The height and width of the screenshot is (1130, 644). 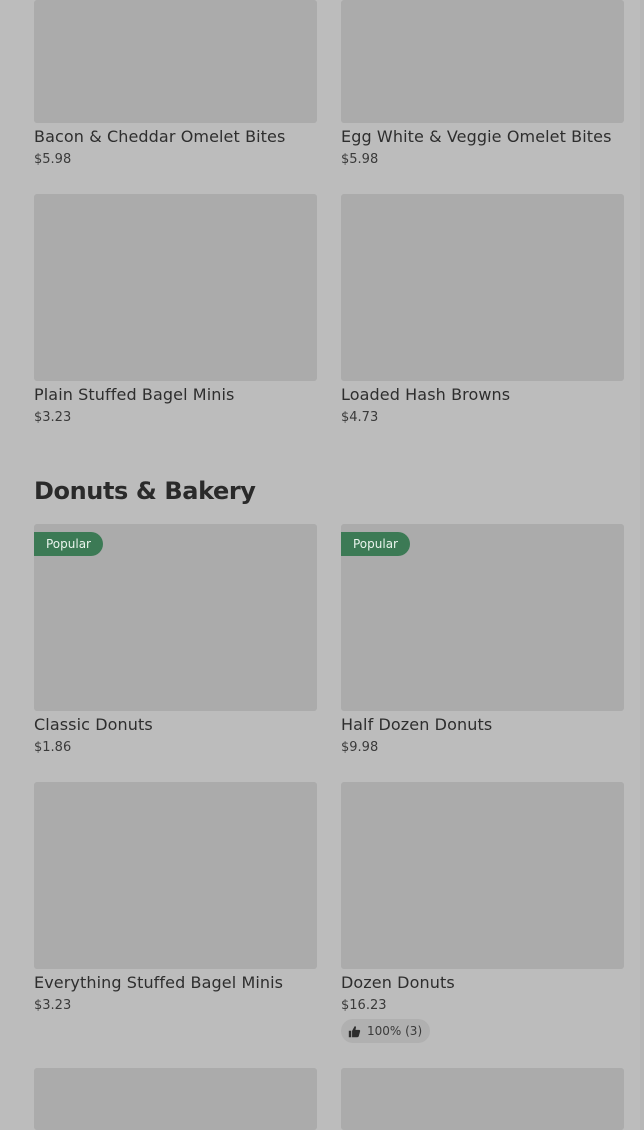 I want to click on menu-item-card: Dozen Donuts $16.23 100% (3), so click(x=482, y=913).